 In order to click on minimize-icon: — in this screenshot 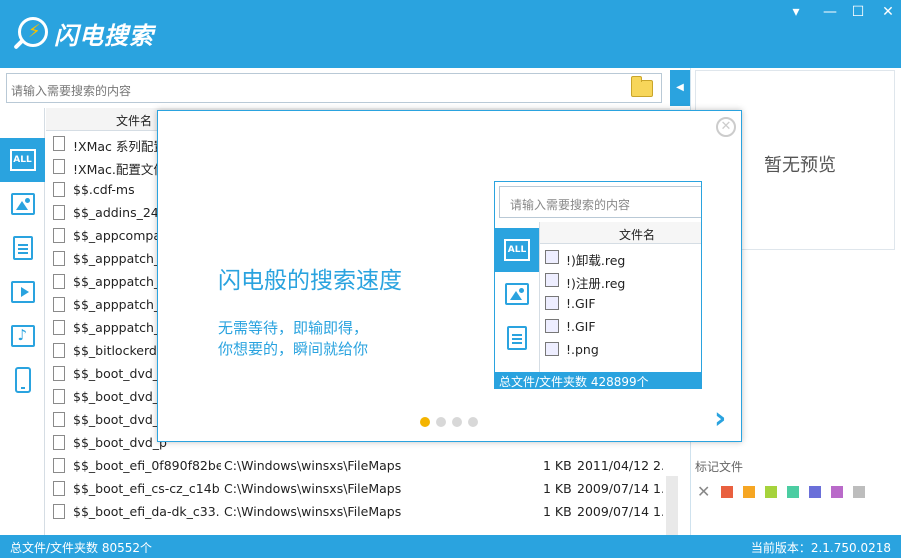, I will do `click(830, 12)`.